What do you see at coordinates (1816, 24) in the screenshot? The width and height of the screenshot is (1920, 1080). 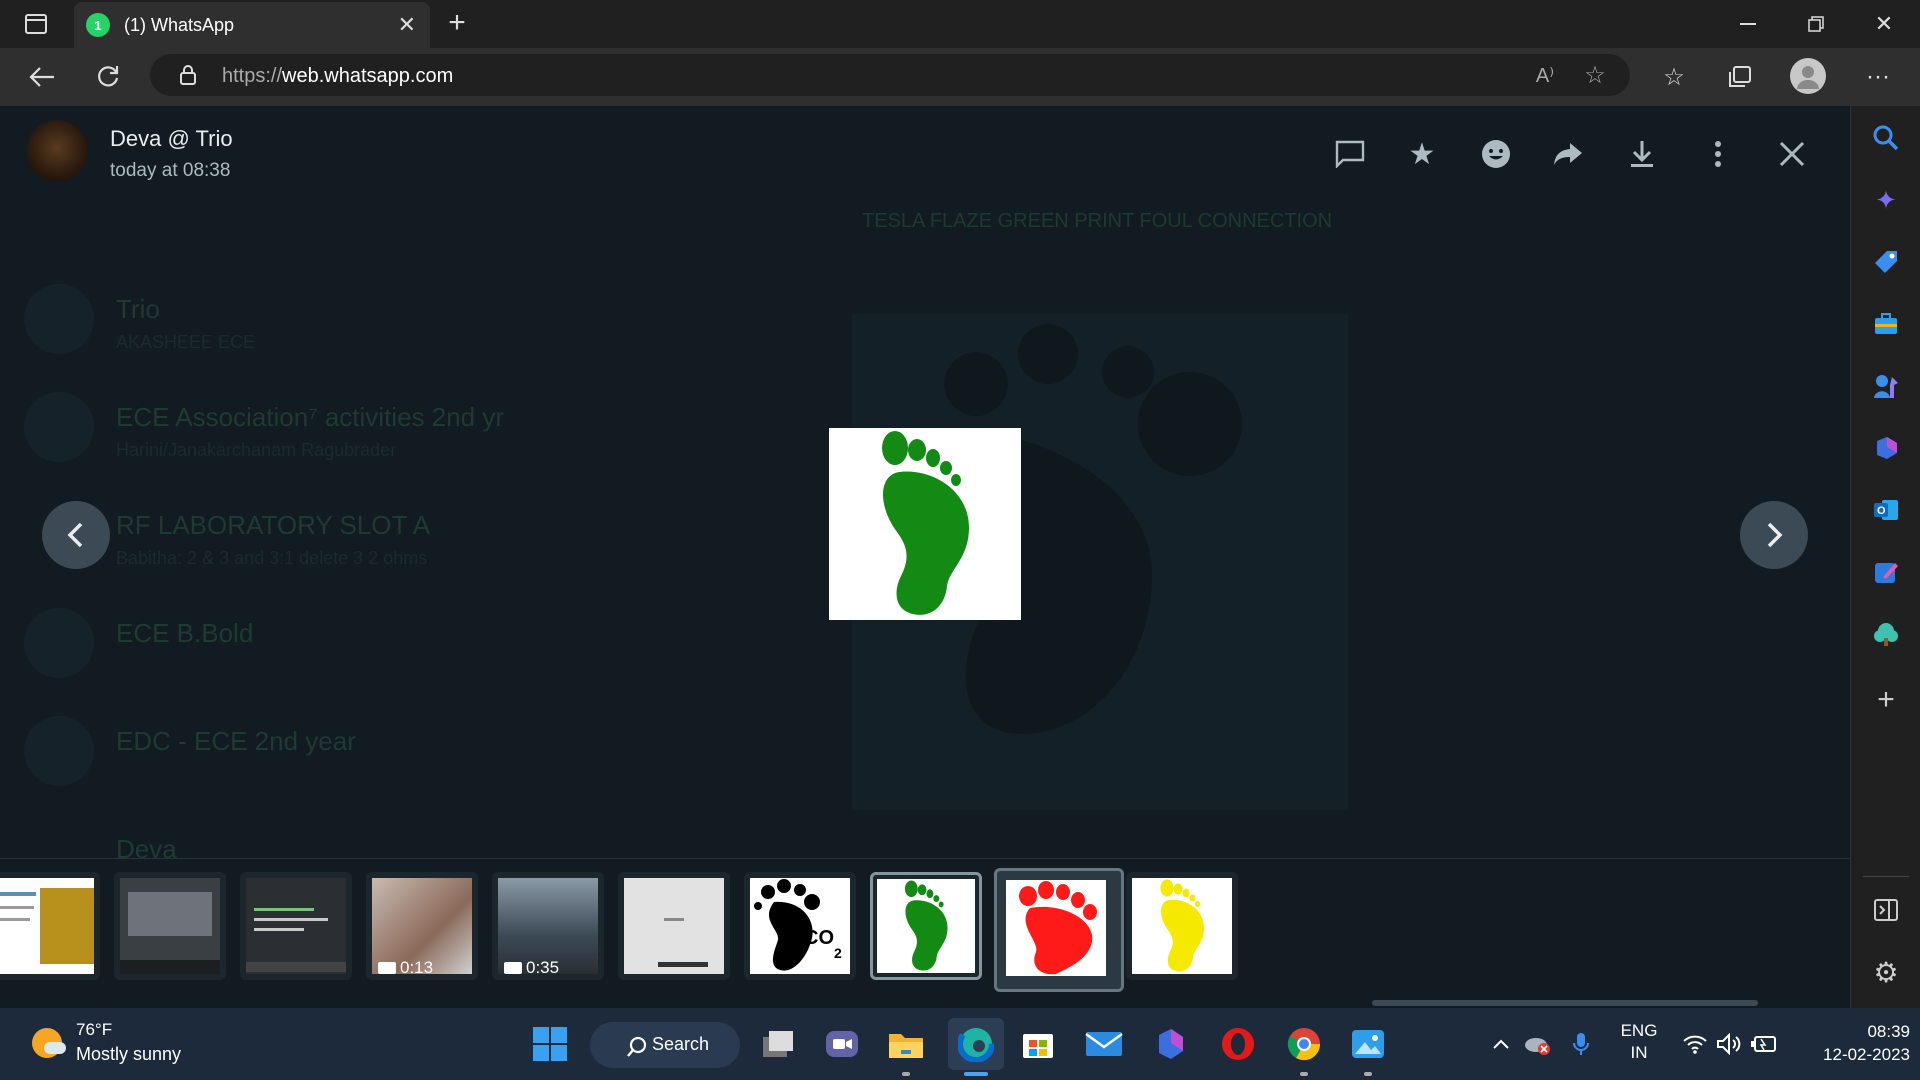 I see `restore-icon` at bounding box center [1816, 24].